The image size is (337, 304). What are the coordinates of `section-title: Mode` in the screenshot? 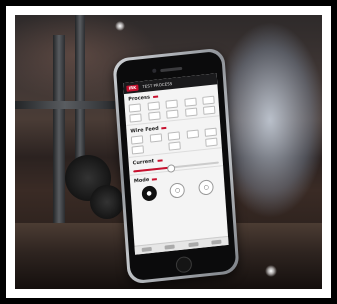 It's located at (141, 180).